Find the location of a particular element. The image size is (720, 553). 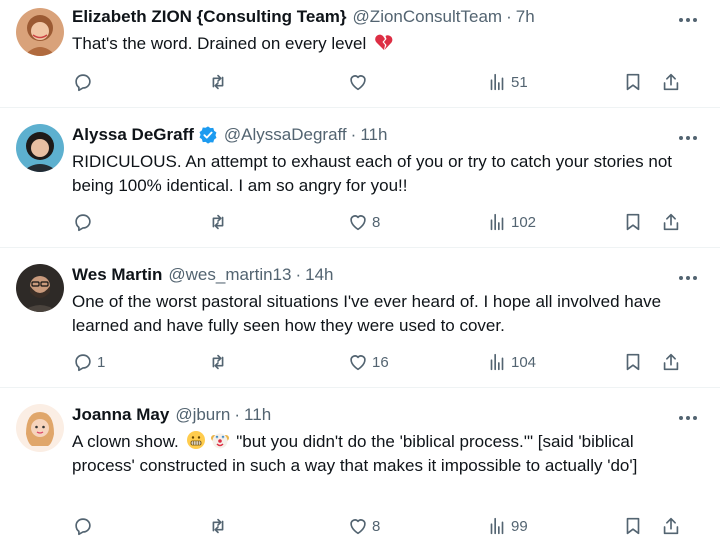

tweet-text-content: That's the word. Drained on every level is located at coordinates (219, 43).